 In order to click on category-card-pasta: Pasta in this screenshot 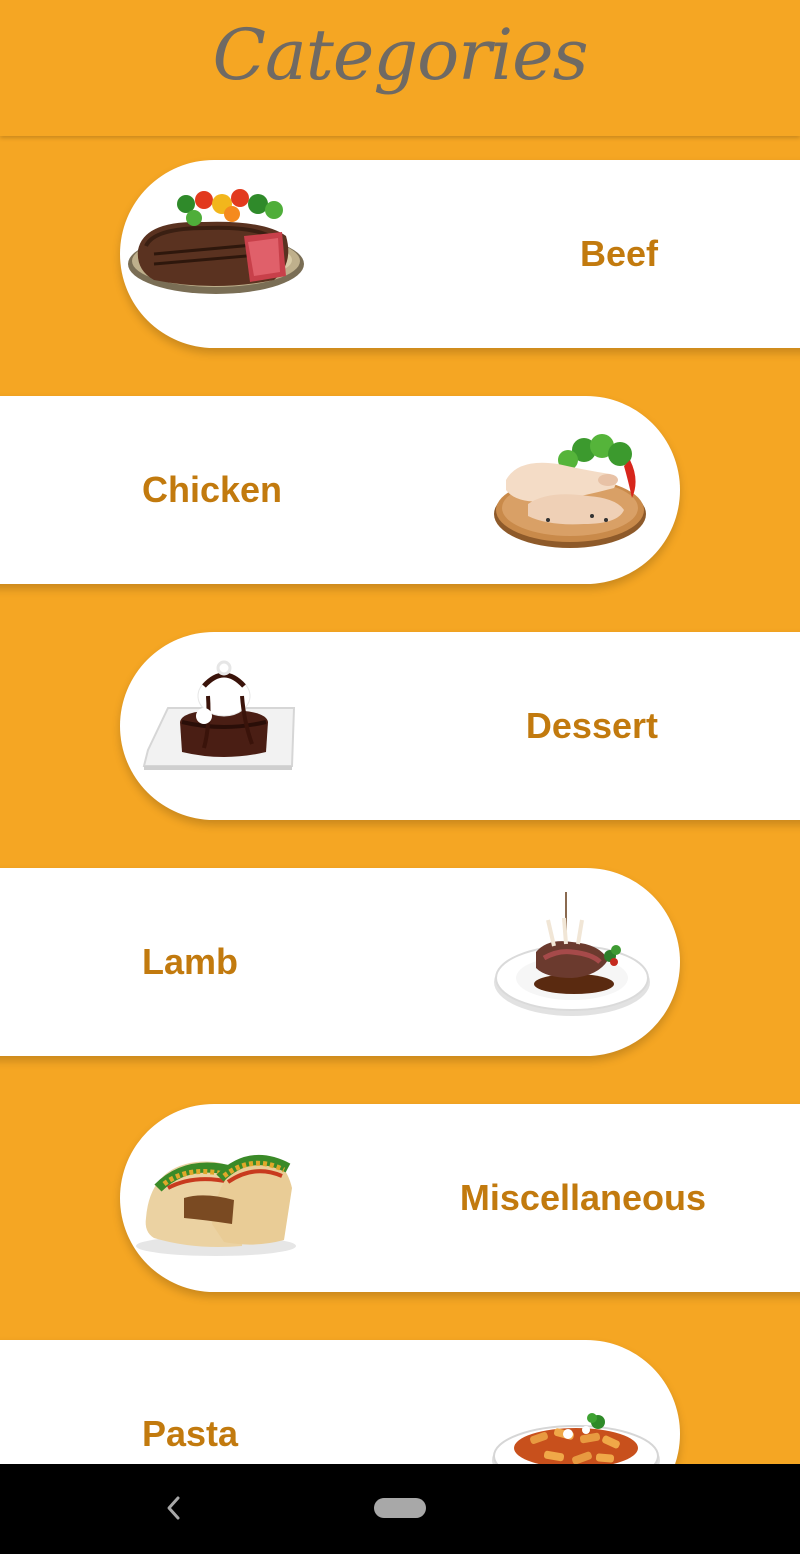, I will do `click(340, 1402)`.